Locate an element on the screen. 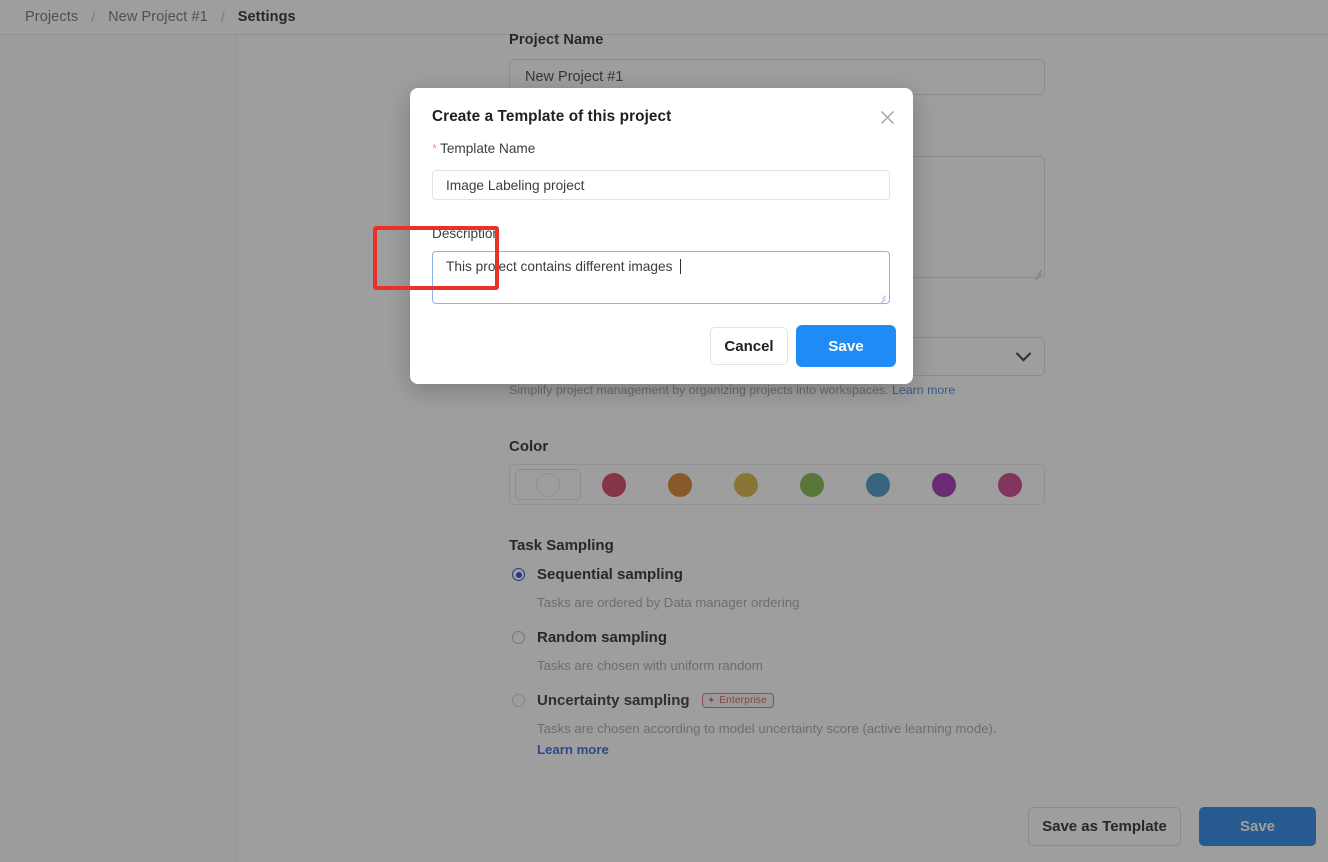 Image resolution: width=1328 pixels, height=862 pixels. template-description-value: This project contains different images is located at coordinates (561, 266).